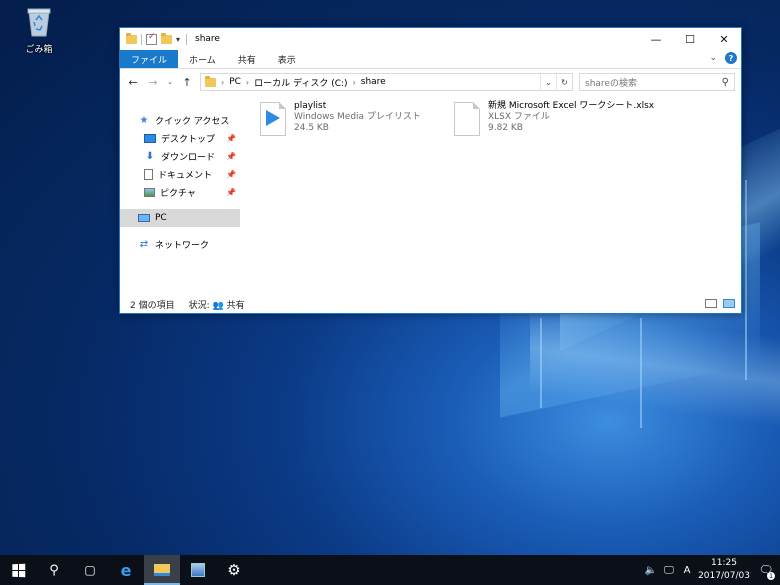  I want to click on sidebar-item-pc: PC, so click(180, 218).